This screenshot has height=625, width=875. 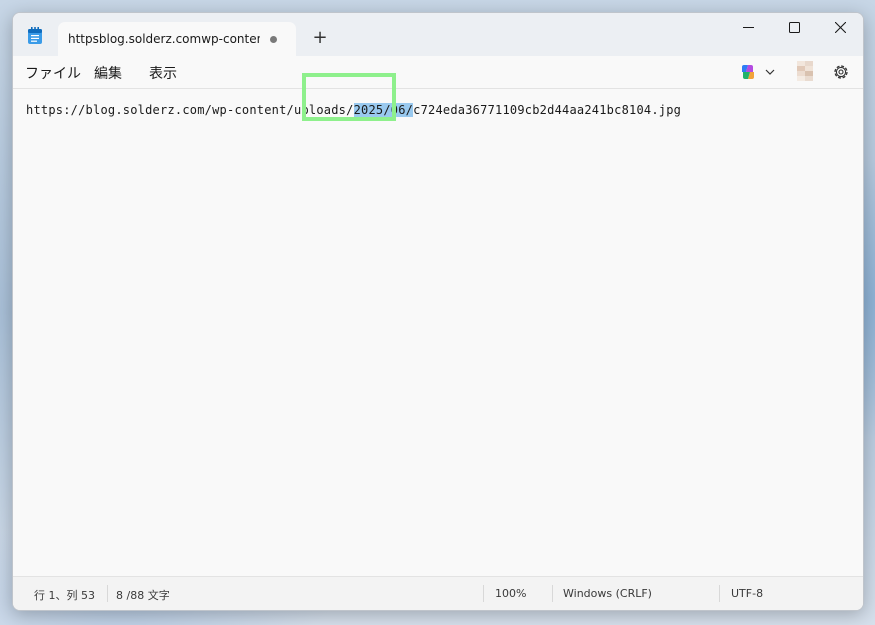 What do you see at coordinates (64, 595) in the screenshot?
I see `cursor-position: 行 1、列 53` at bounding box center [64, 595].